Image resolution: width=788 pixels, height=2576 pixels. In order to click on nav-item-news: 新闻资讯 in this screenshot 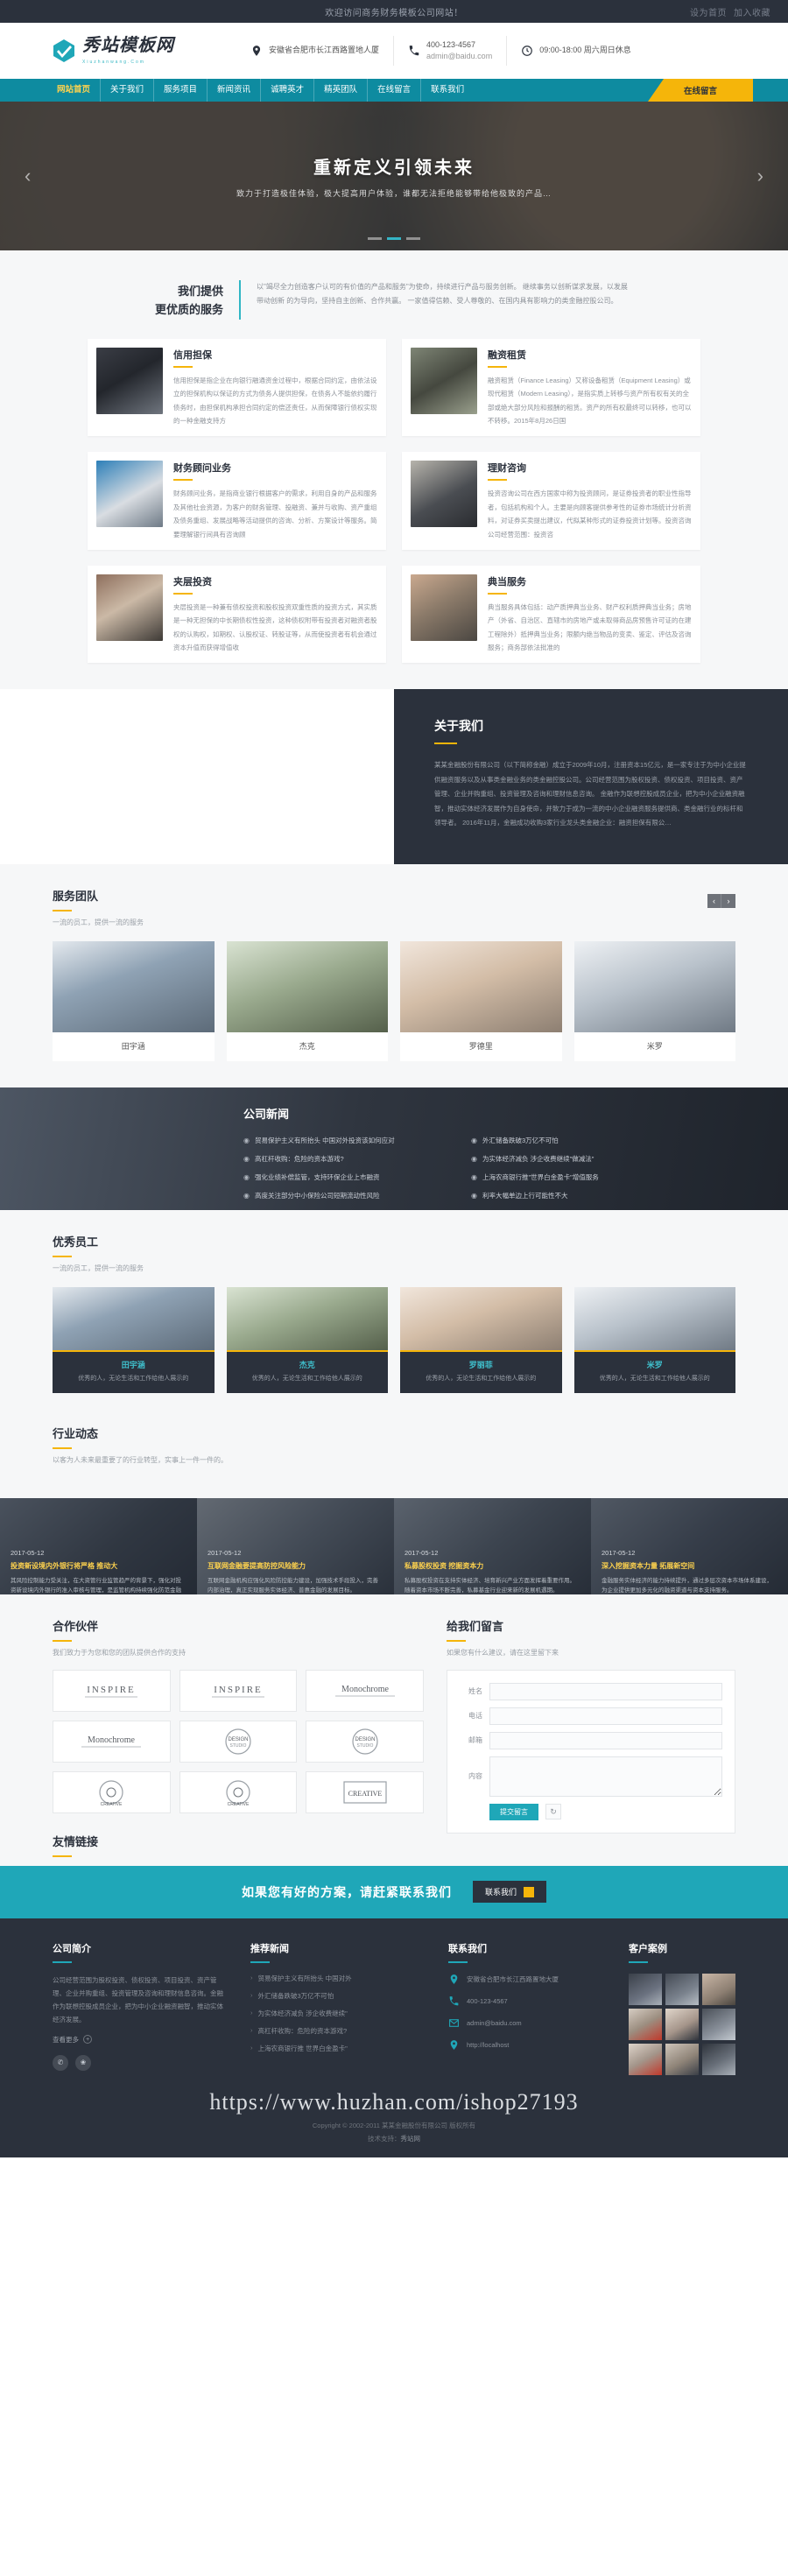, I will do `click(235, 90)`.